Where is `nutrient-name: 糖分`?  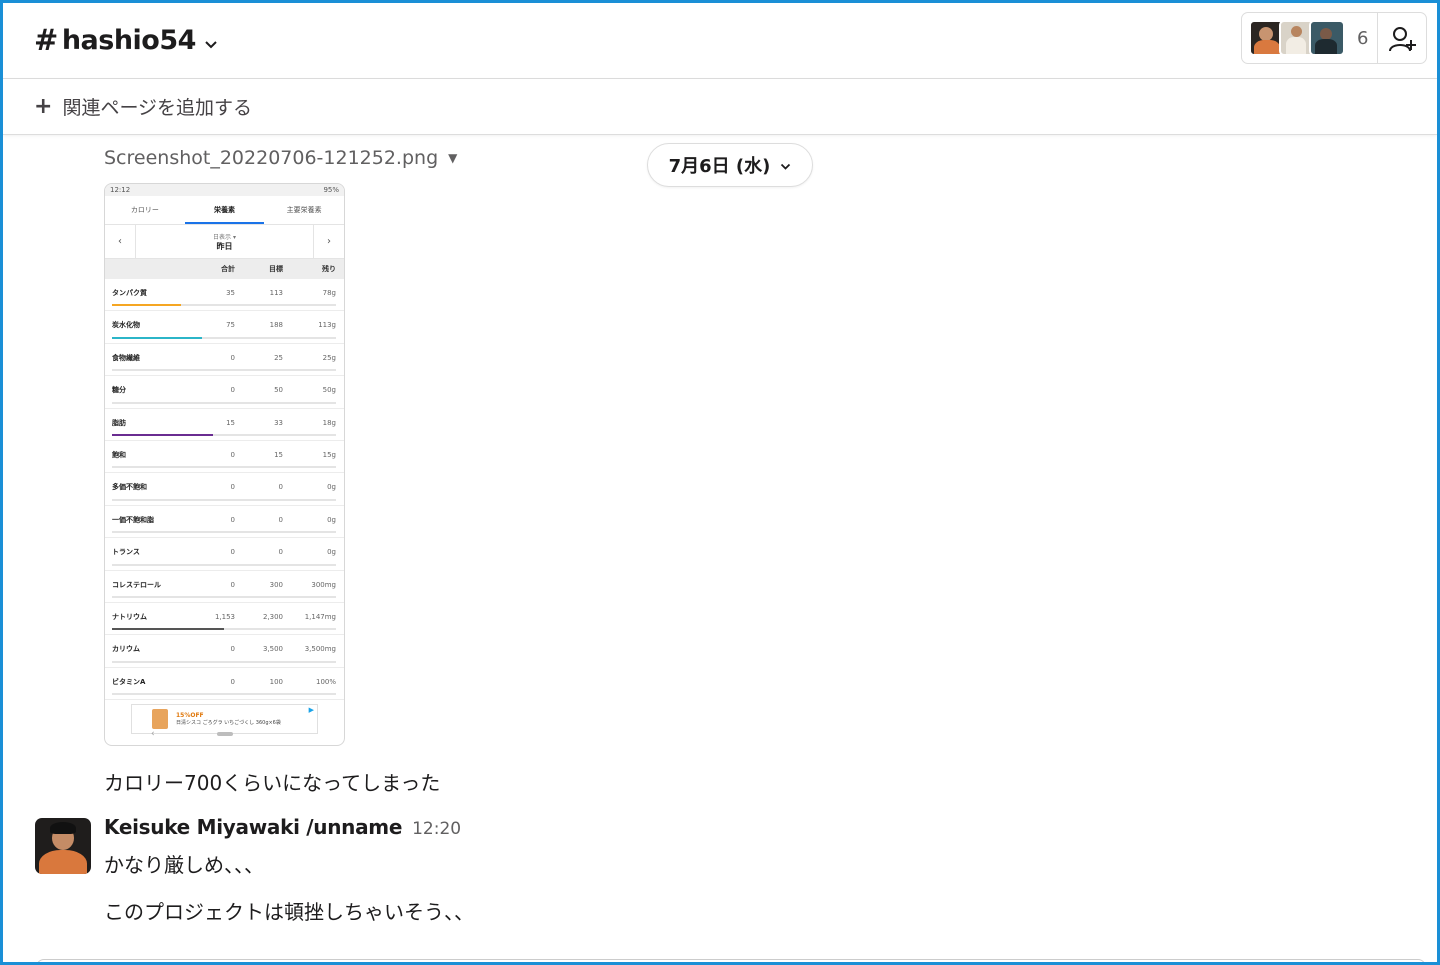
nutrient-name: 糖分 is located at coordinates (119, 390).